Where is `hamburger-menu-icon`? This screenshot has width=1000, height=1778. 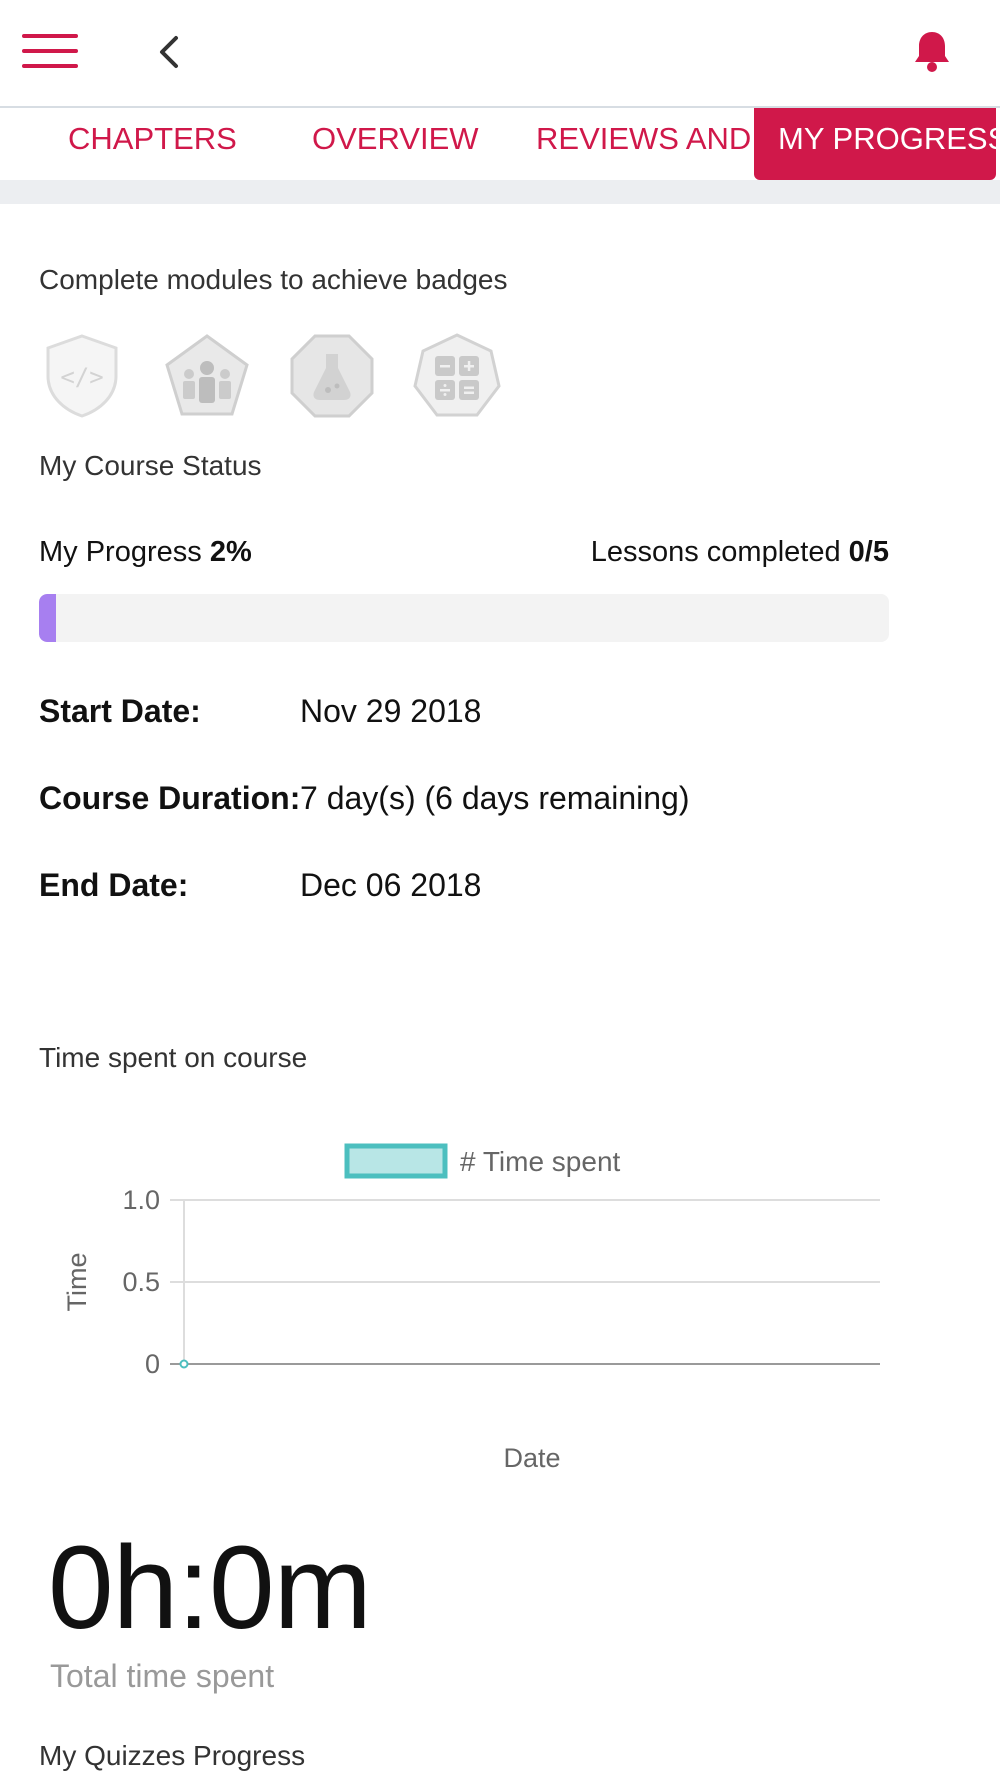
hamburger-menu-icon is located at coordinates (50, 51).